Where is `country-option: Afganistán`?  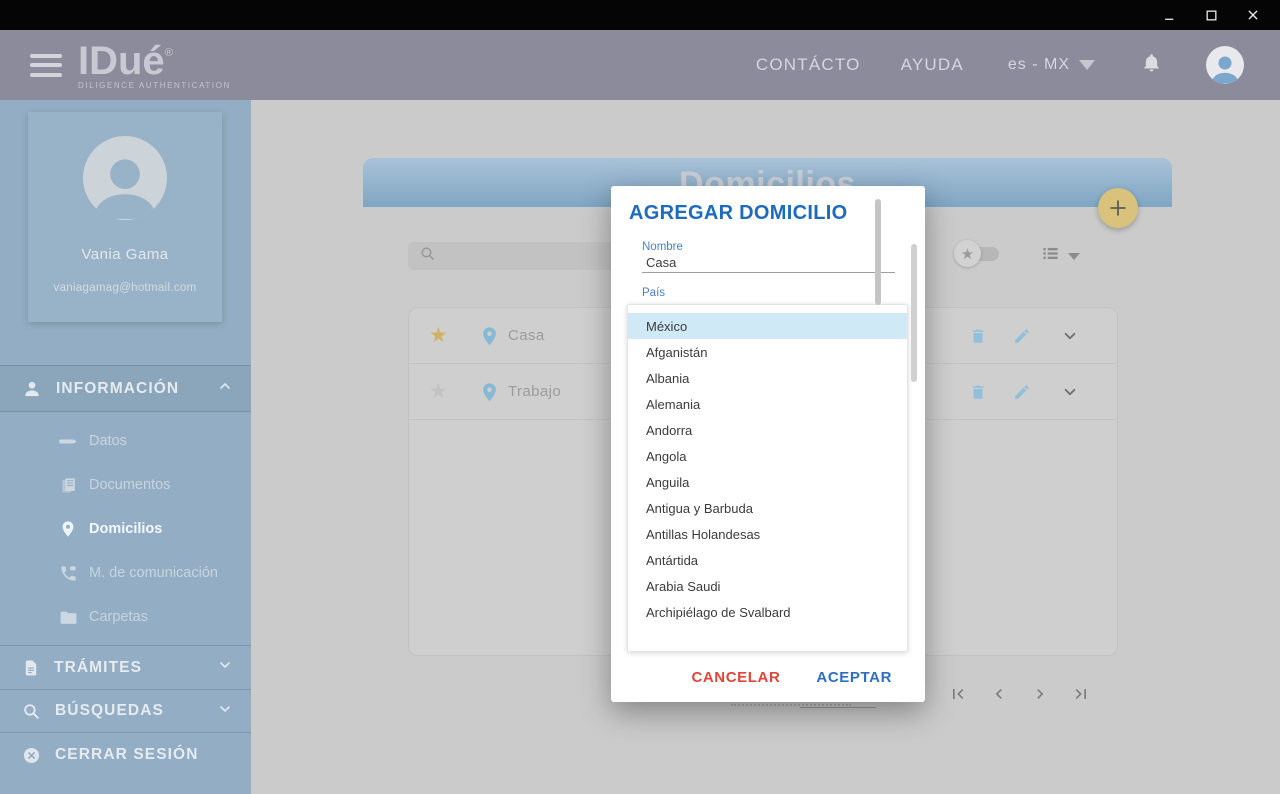 country-option: Afganistán is located at coordinates (767, 352).